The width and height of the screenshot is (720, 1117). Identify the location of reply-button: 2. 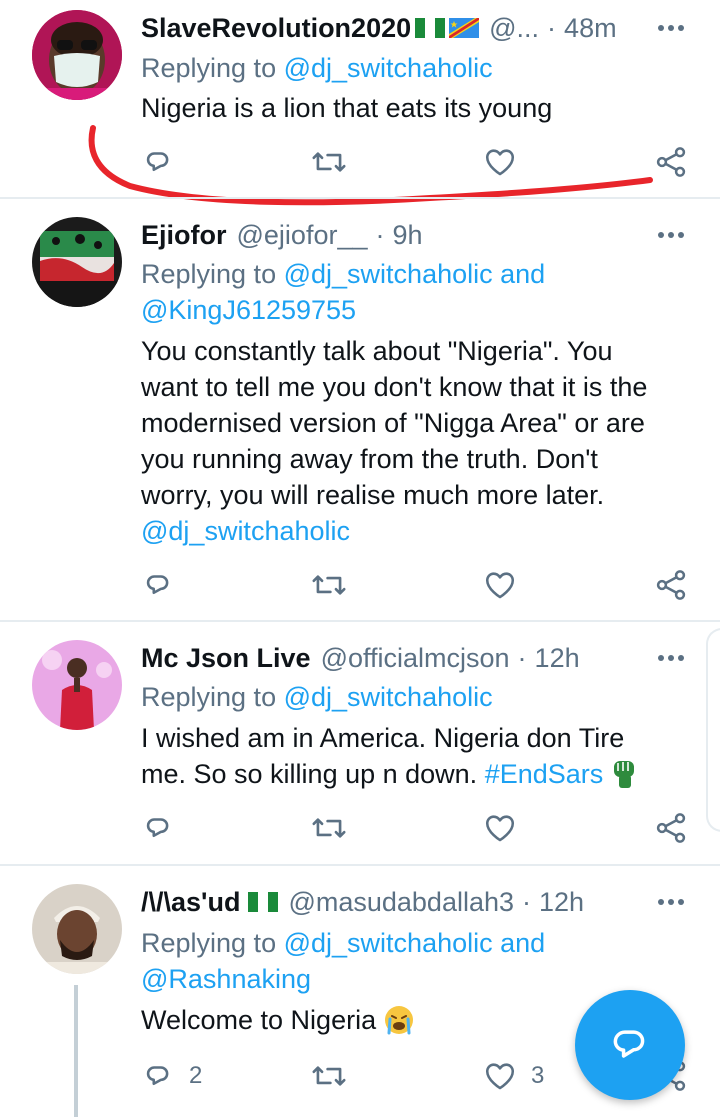
(171, 1076).